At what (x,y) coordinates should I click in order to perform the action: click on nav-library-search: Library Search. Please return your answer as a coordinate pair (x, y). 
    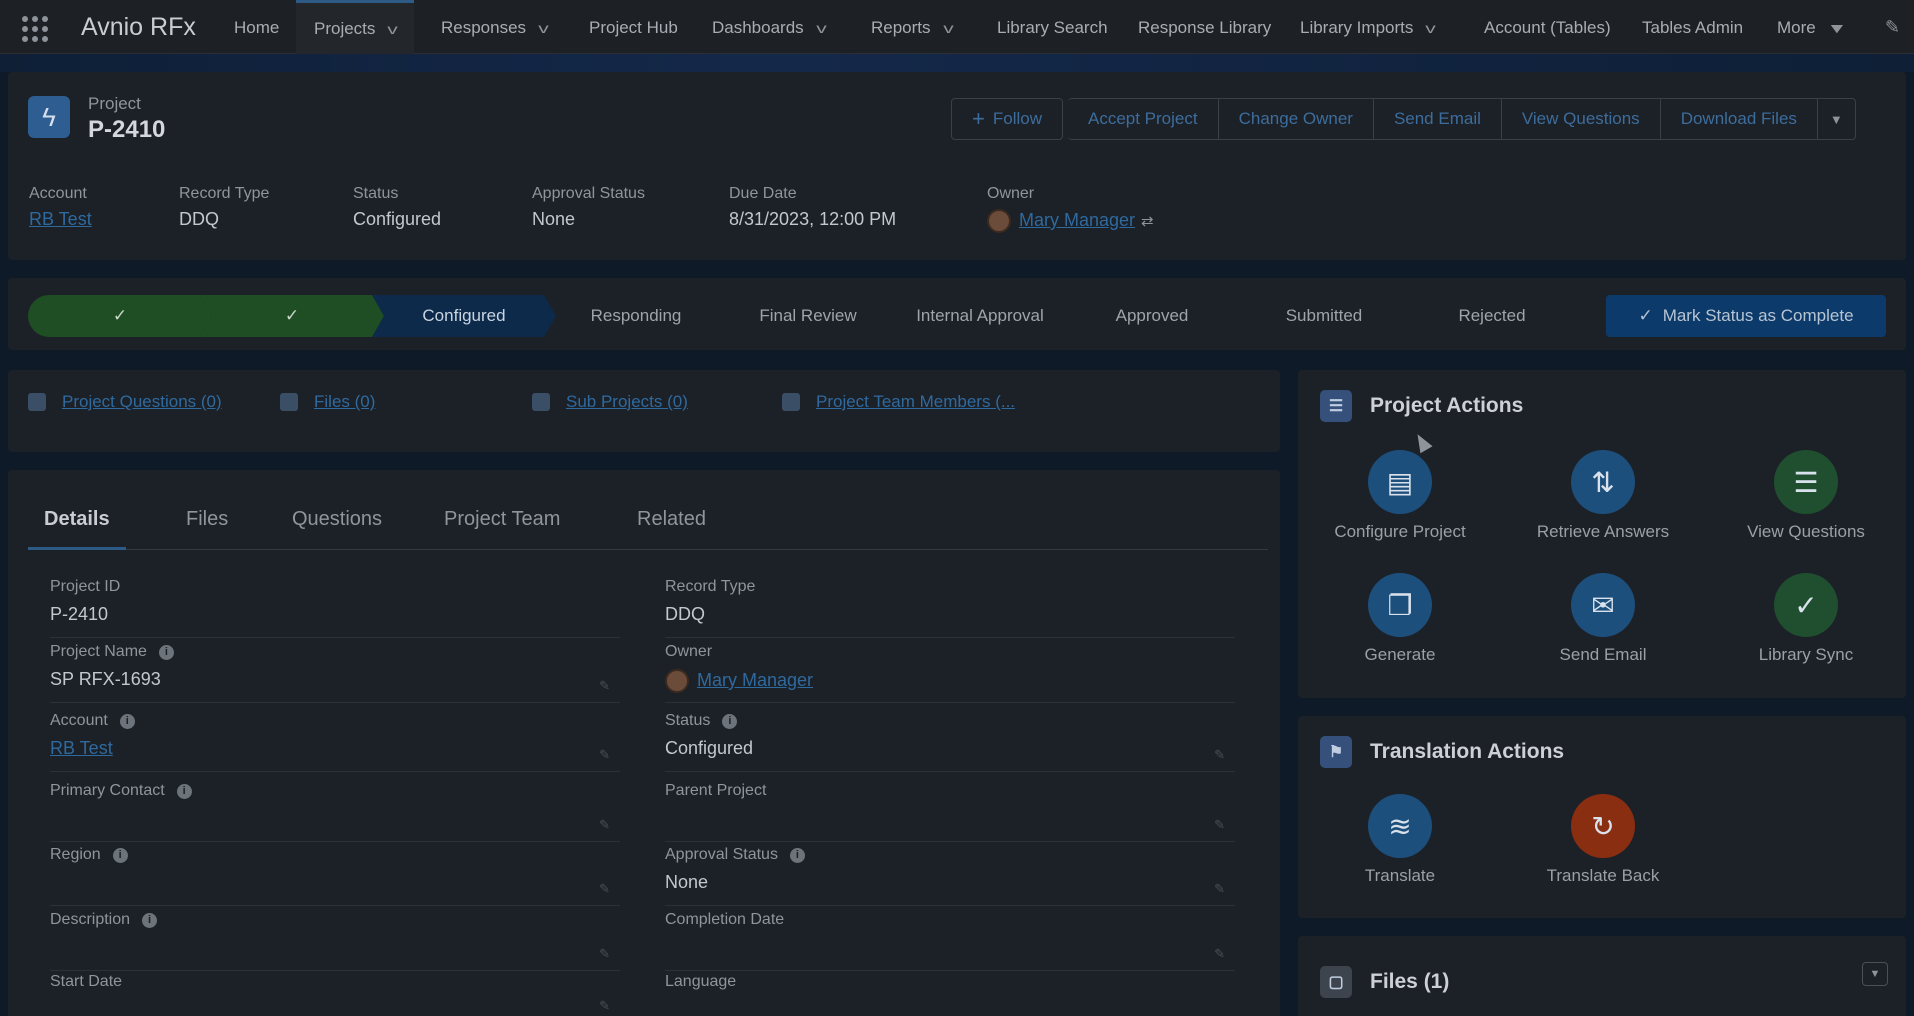
    Looking at the image, I should click on (1052, 27).